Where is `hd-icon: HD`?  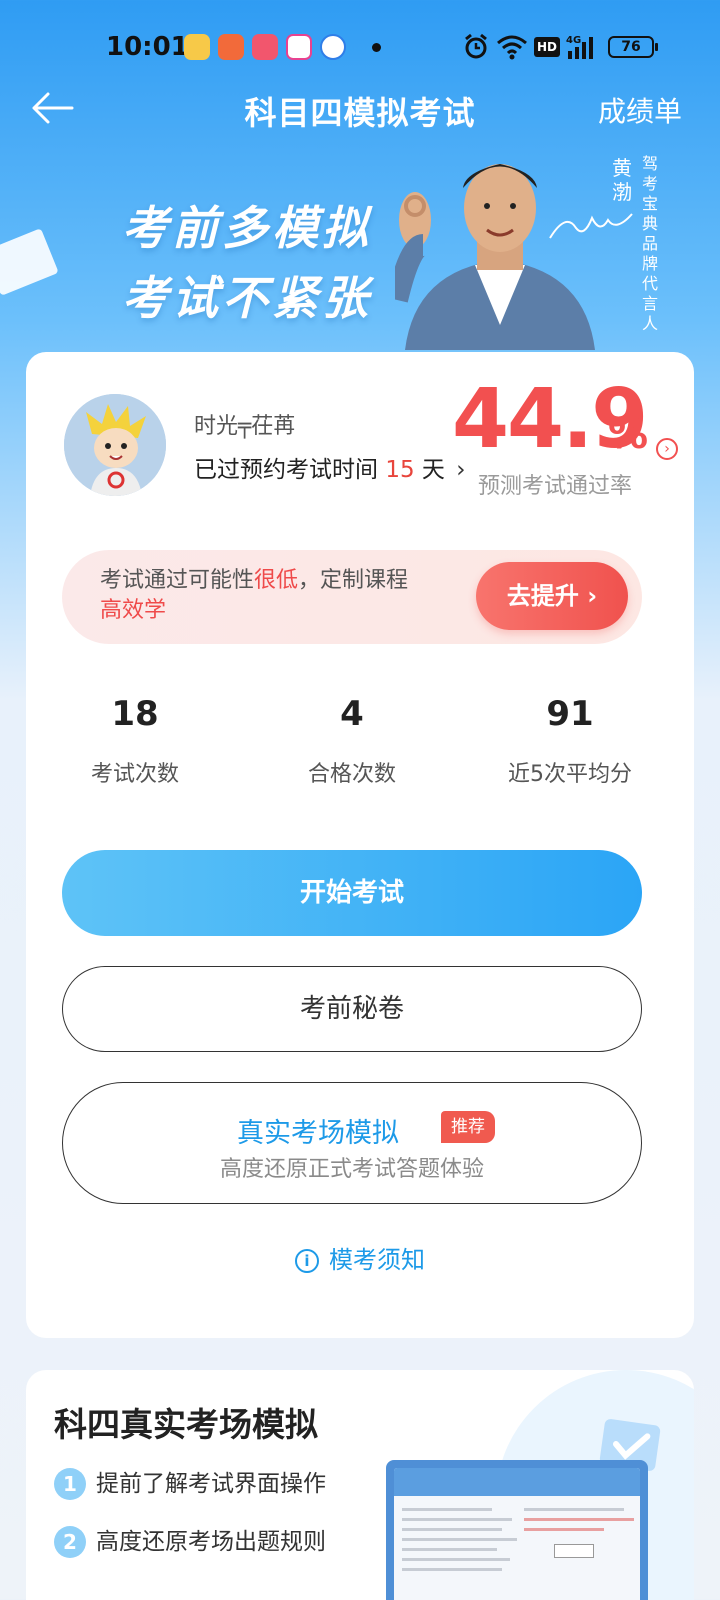
hd-icon: HD is located at coordinates (547, 47).